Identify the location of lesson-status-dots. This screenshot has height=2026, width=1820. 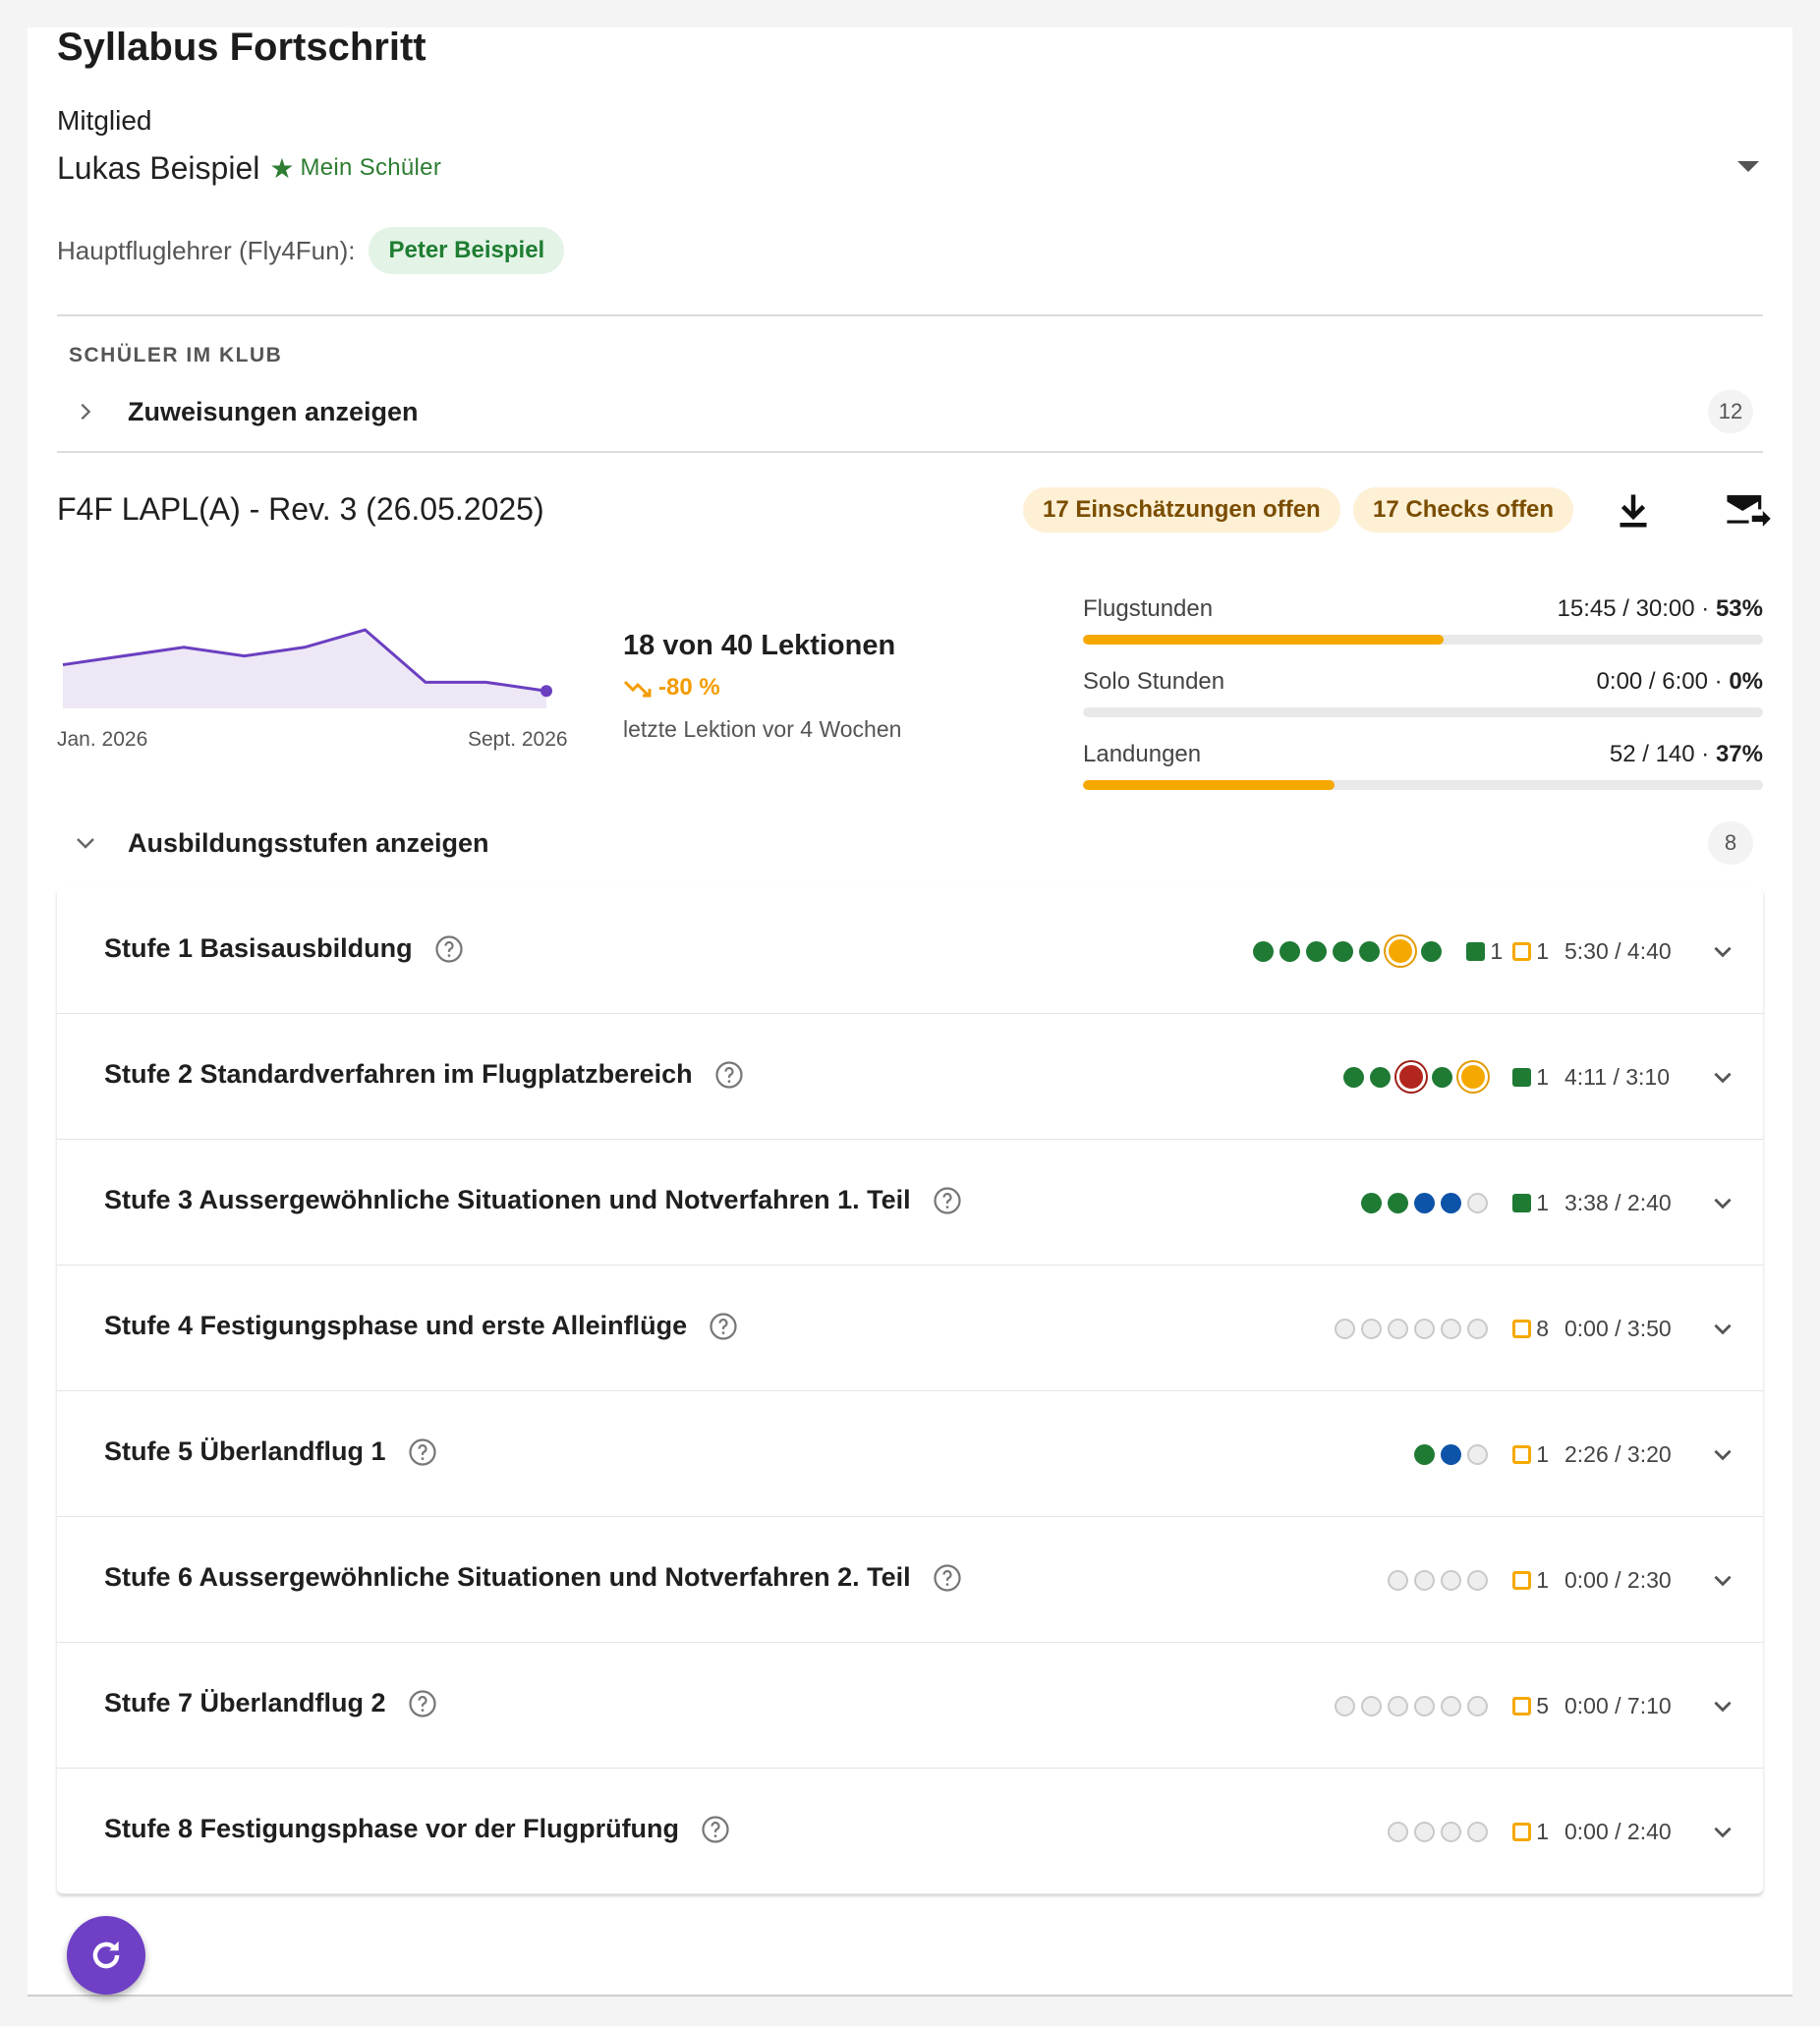
(1424, 1202).